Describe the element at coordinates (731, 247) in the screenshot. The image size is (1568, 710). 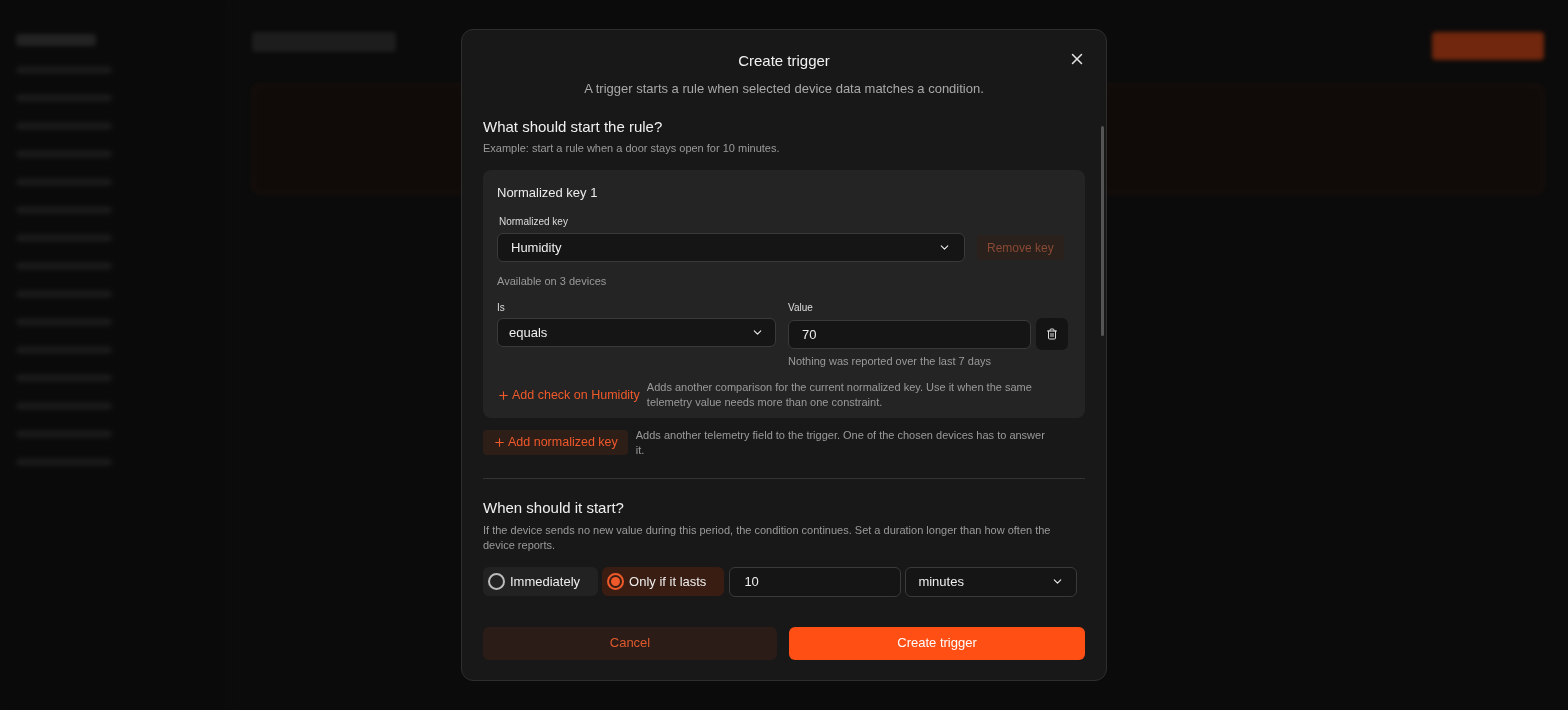
I see `key-select: Humidity` at that location.